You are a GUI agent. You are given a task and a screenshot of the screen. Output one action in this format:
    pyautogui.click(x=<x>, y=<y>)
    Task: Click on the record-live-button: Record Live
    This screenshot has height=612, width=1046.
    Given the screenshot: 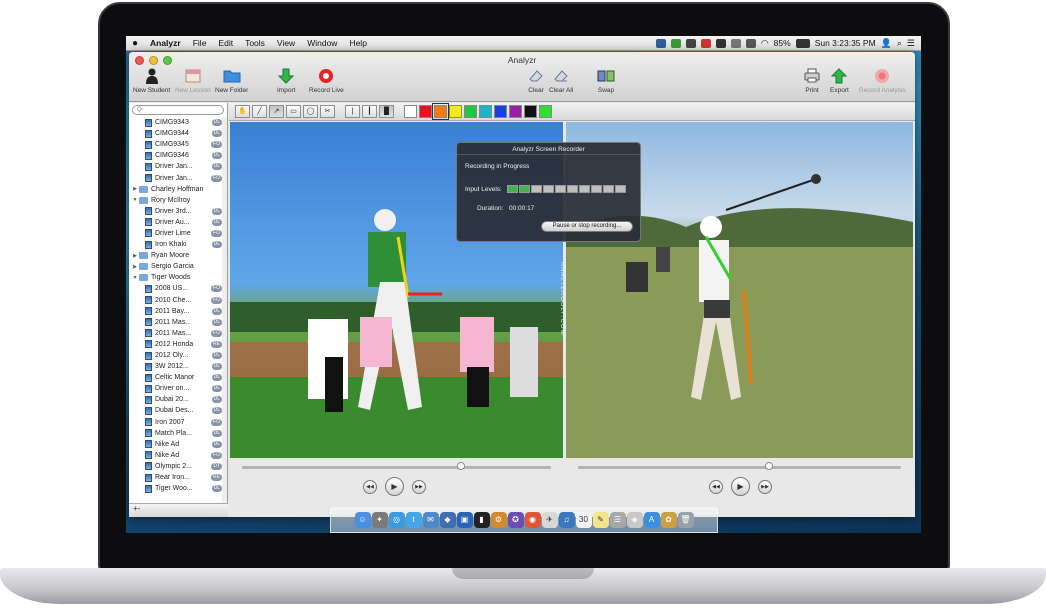 What is the action you would take?
    pyautogui.click(x=326, y=80)
    